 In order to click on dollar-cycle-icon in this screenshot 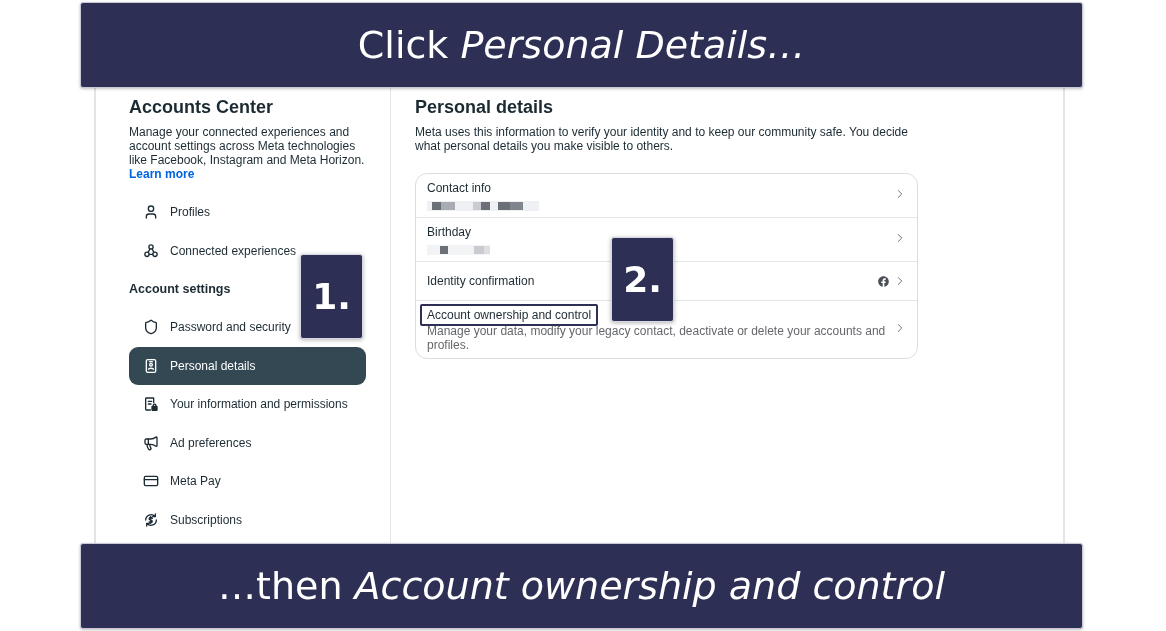, I will do `click(151, 519)`.